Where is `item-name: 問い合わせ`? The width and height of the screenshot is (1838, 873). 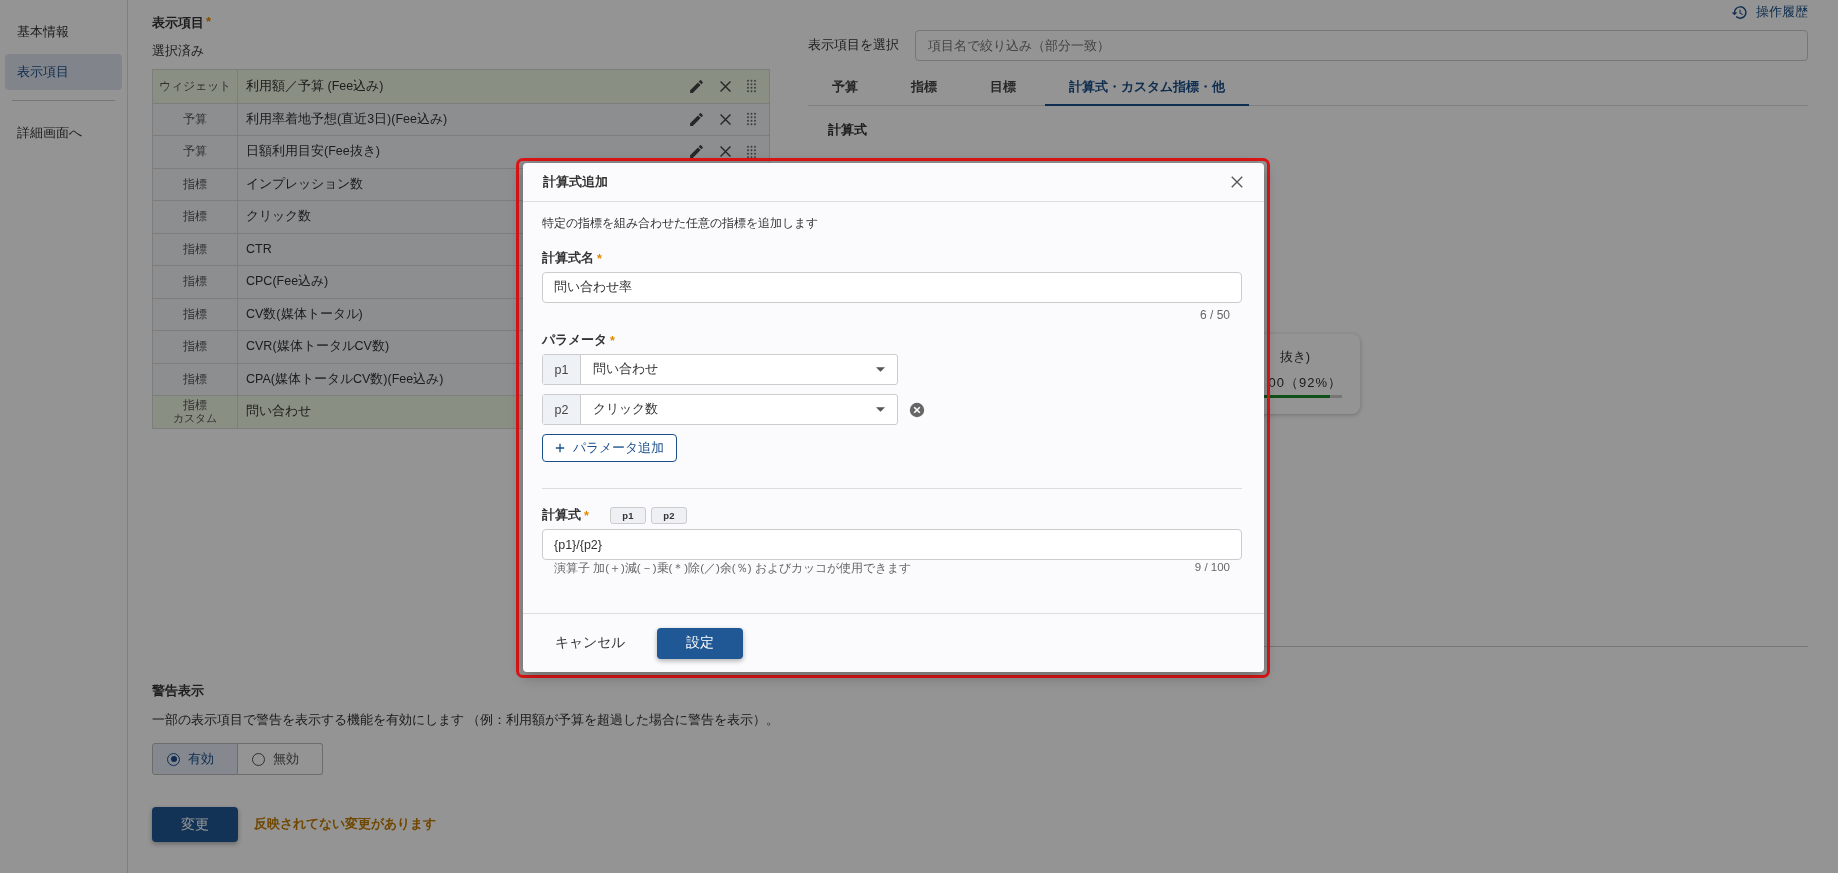 item-name: 問い合わせ is located at coordinates (278, 412).